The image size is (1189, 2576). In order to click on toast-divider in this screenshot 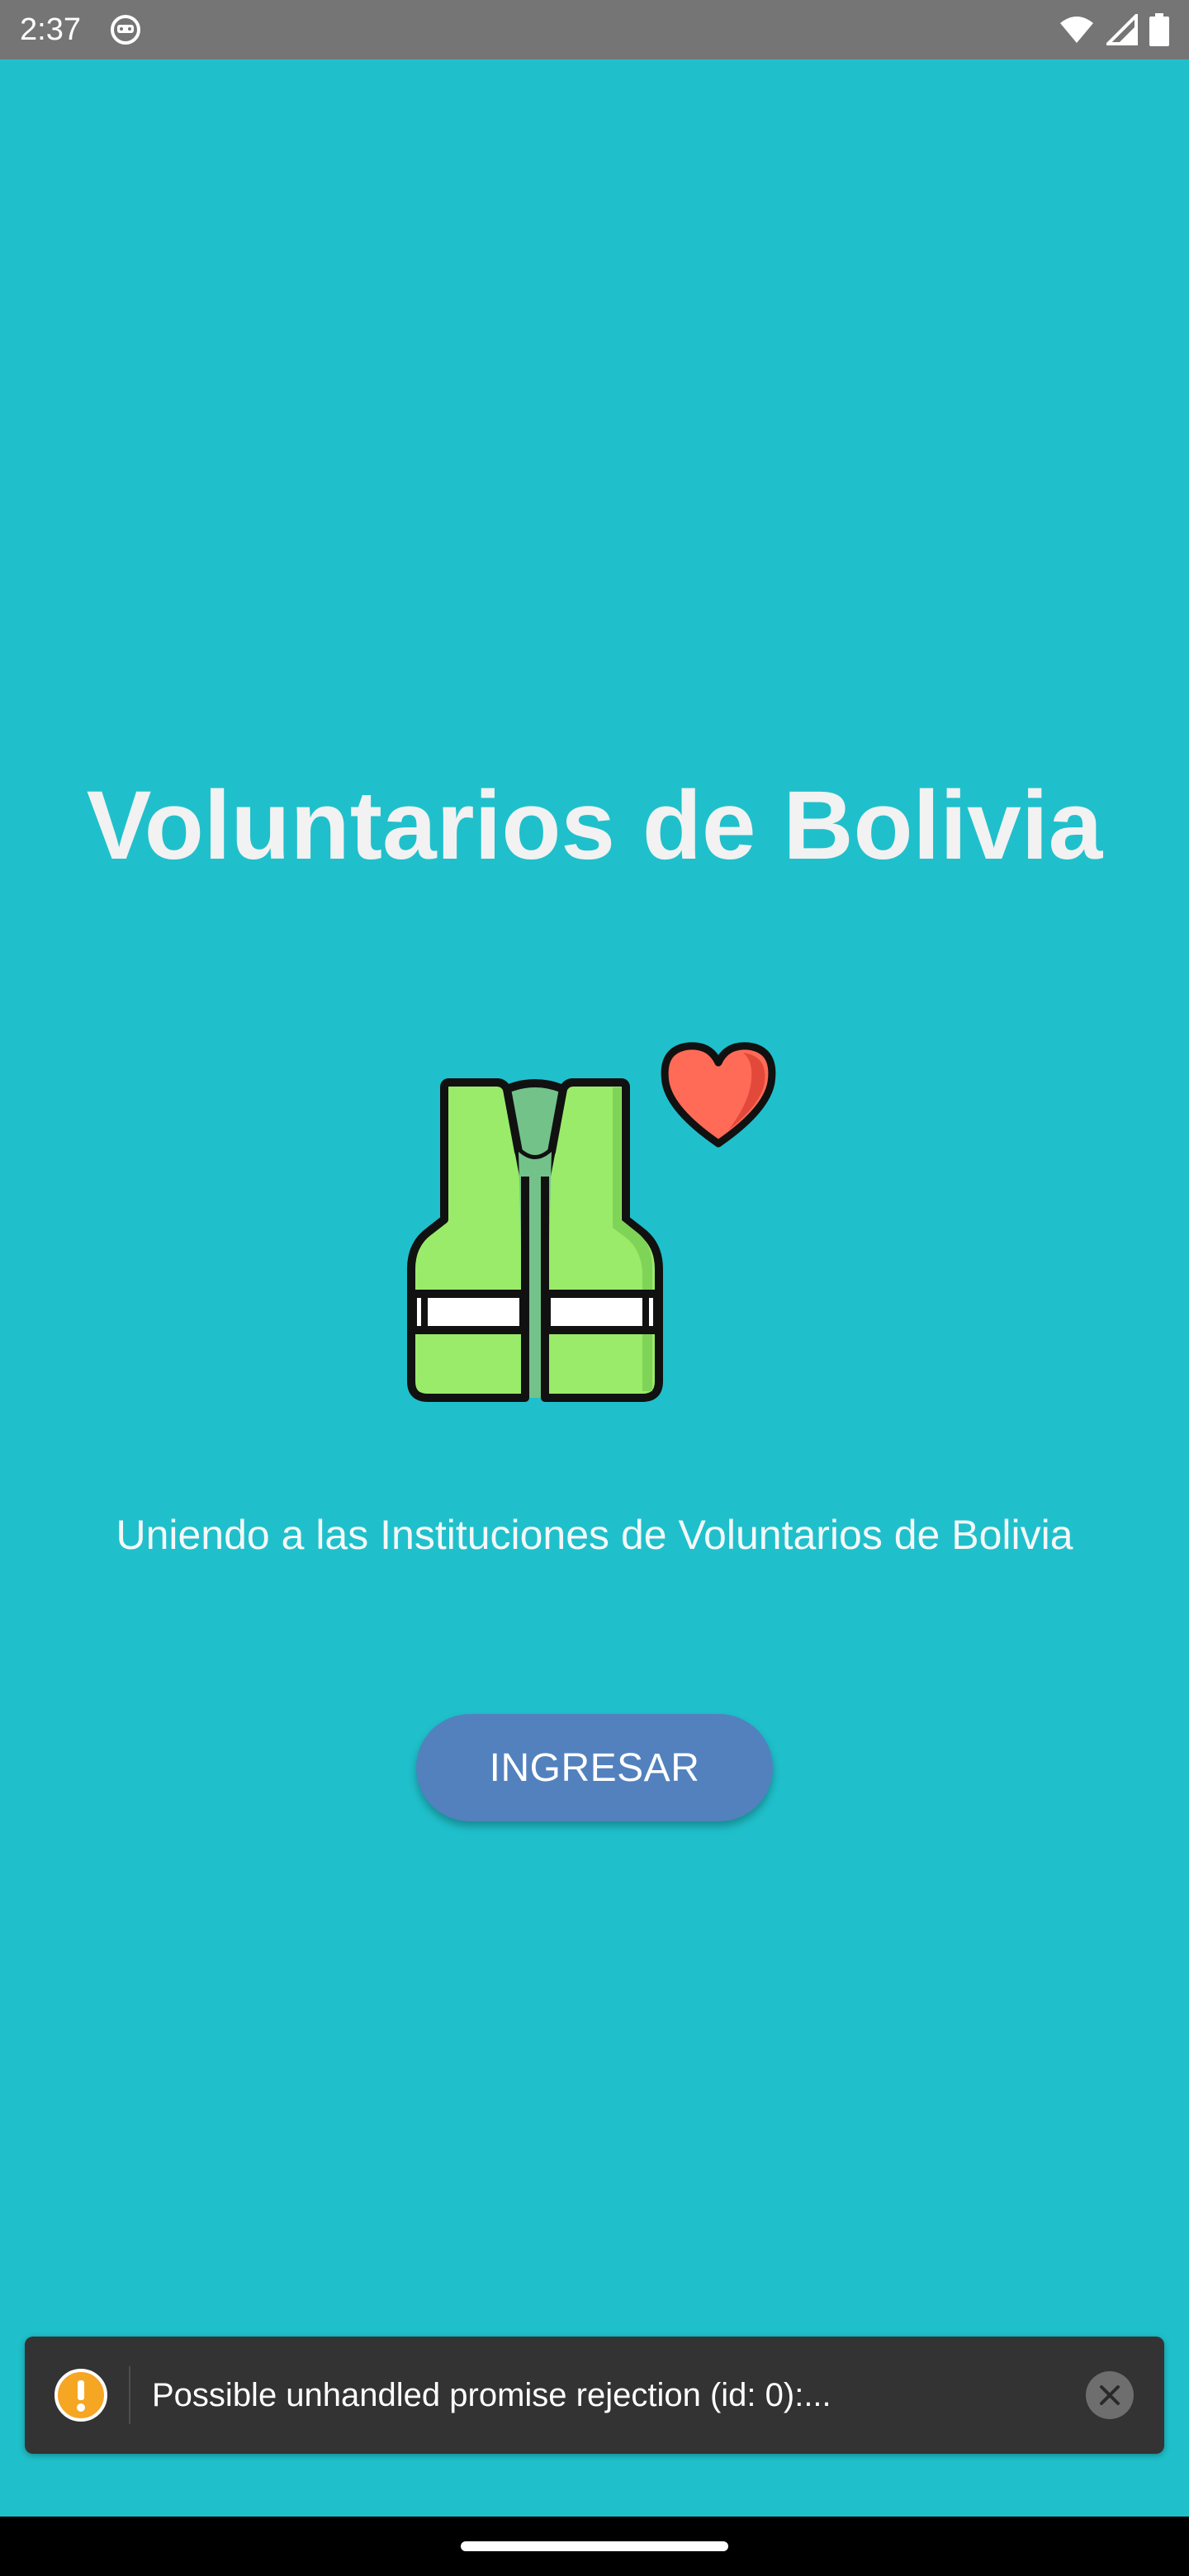, I will do `click(129, 2395)`.